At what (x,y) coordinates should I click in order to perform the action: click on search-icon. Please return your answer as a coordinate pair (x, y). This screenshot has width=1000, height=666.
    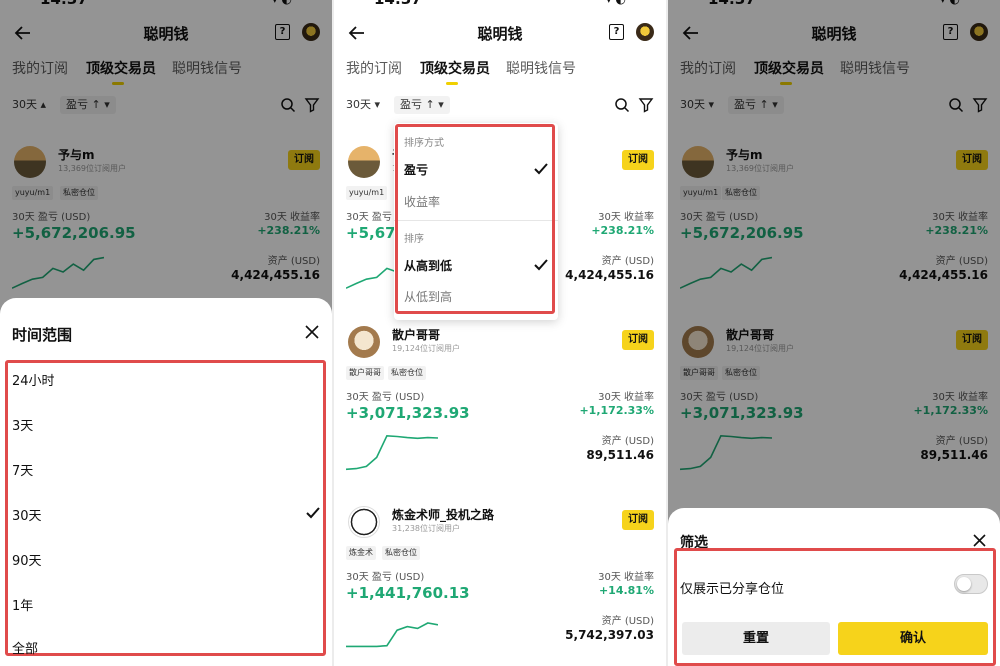
    Looking at the image, I should click on (622, 105).